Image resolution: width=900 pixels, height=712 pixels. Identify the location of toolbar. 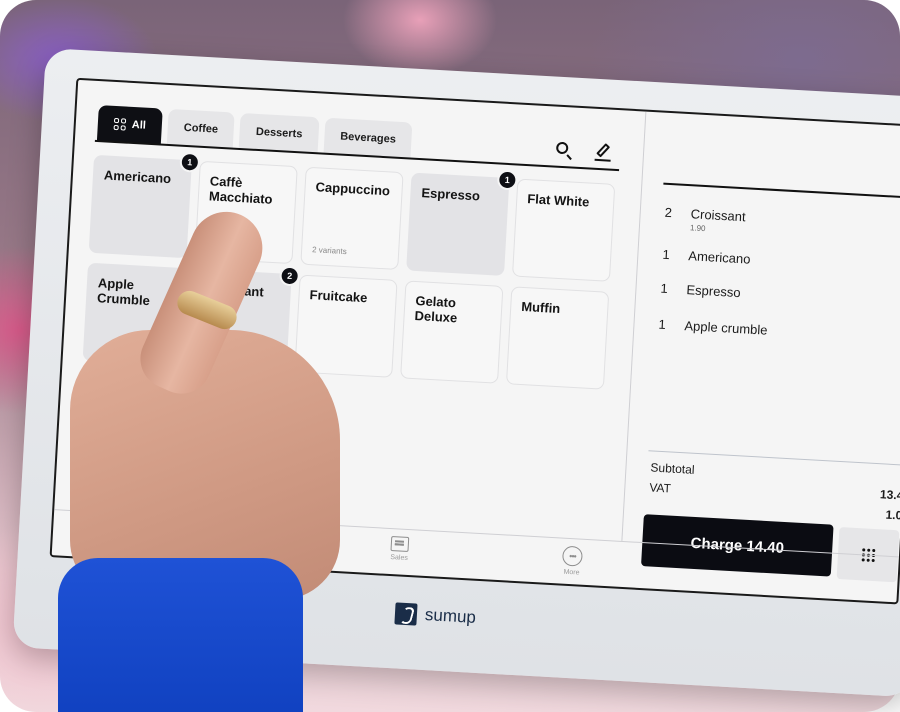
(584, 151).